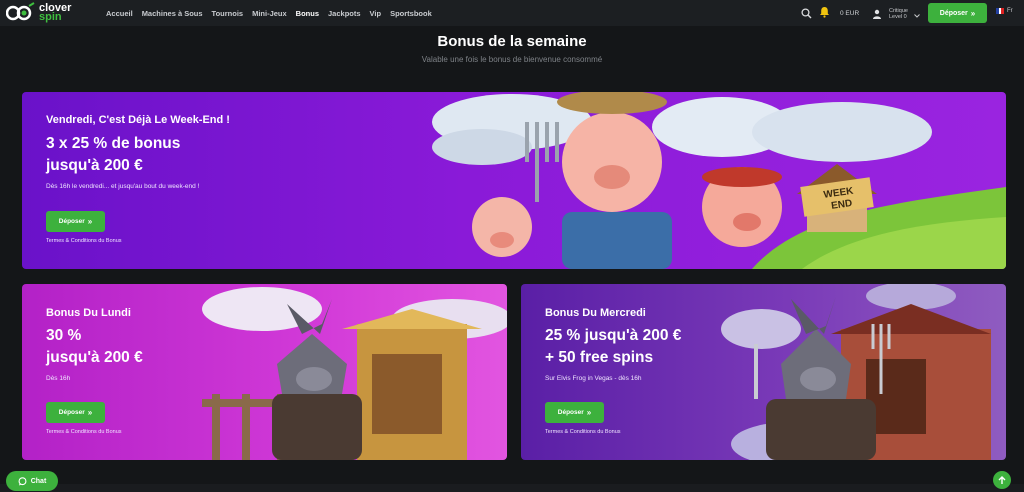 This screenshot has height=492, width=1024. What do you see at coordinates (269, 13) in the screenshot?
I see `nav-item-mini-jeux: Mini-Jeux` at bounding box center [269, 13].